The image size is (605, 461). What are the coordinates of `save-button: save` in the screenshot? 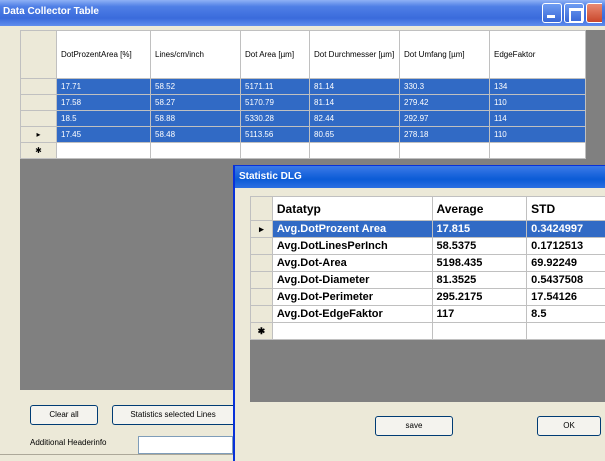 It's located at (414, 426).